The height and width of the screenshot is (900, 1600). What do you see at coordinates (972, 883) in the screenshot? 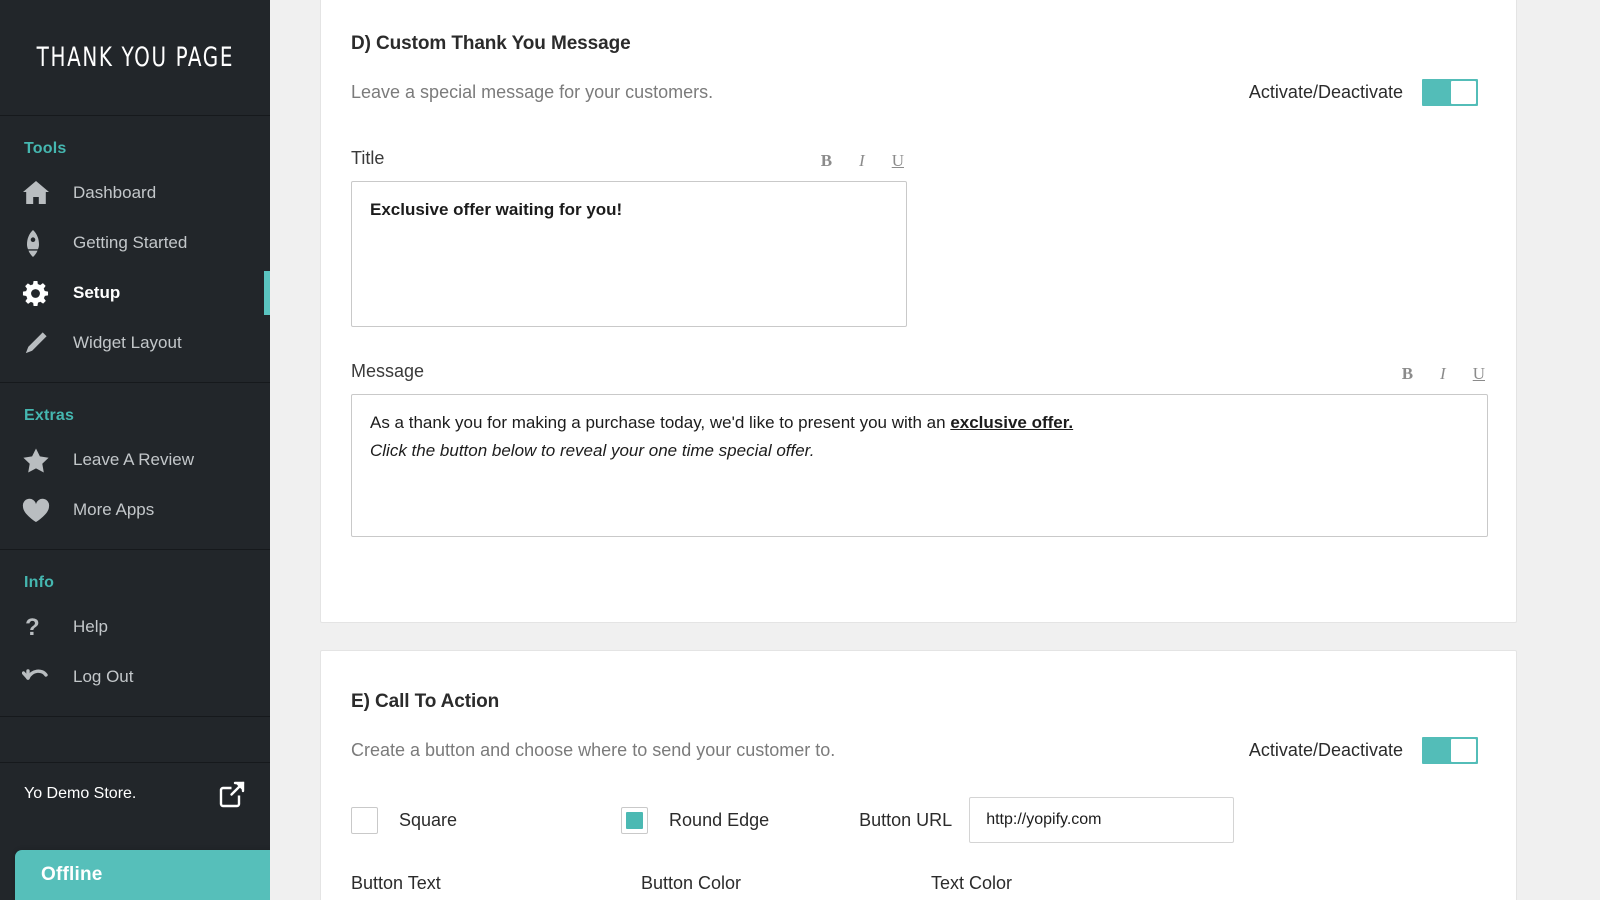
I see `text-color-label: Text Color` at bounding box center [972, 883].